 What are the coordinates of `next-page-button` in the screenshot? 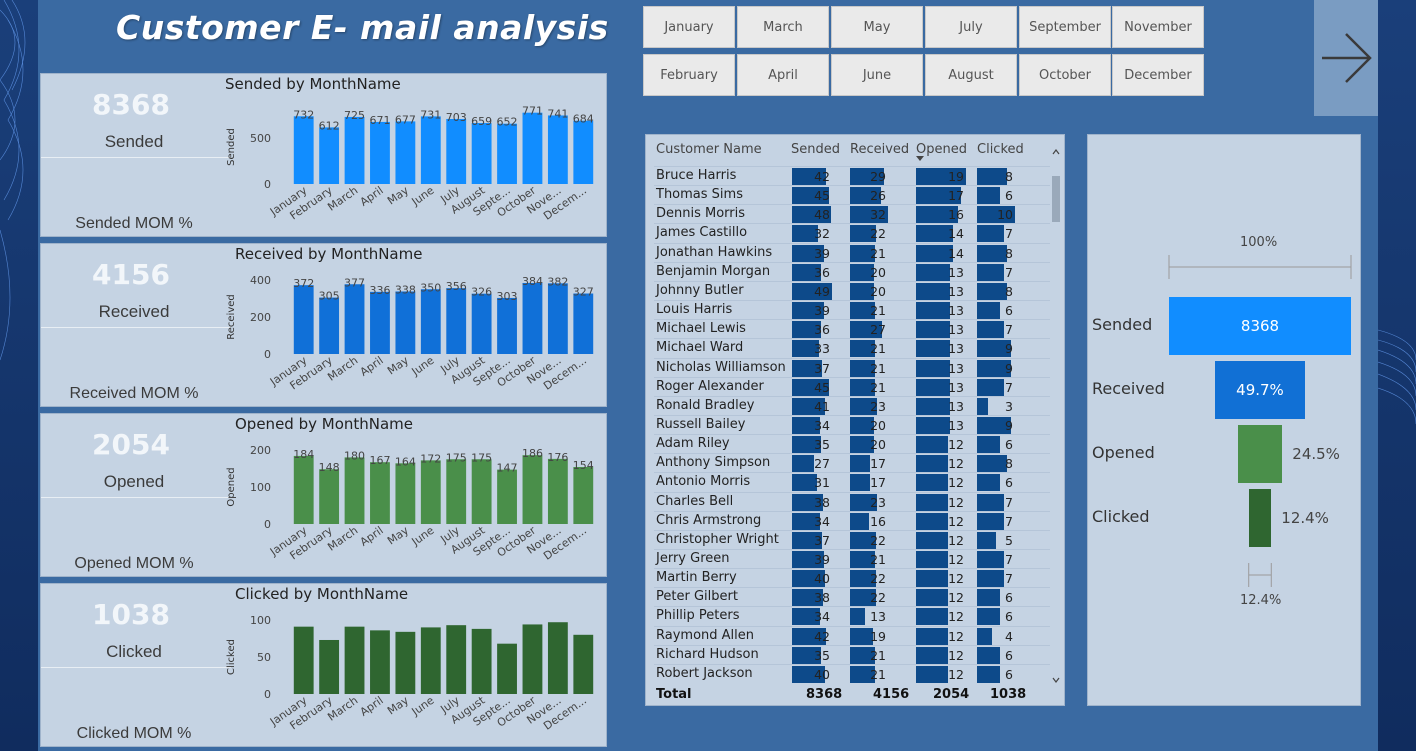 It's located at (1346, 58).